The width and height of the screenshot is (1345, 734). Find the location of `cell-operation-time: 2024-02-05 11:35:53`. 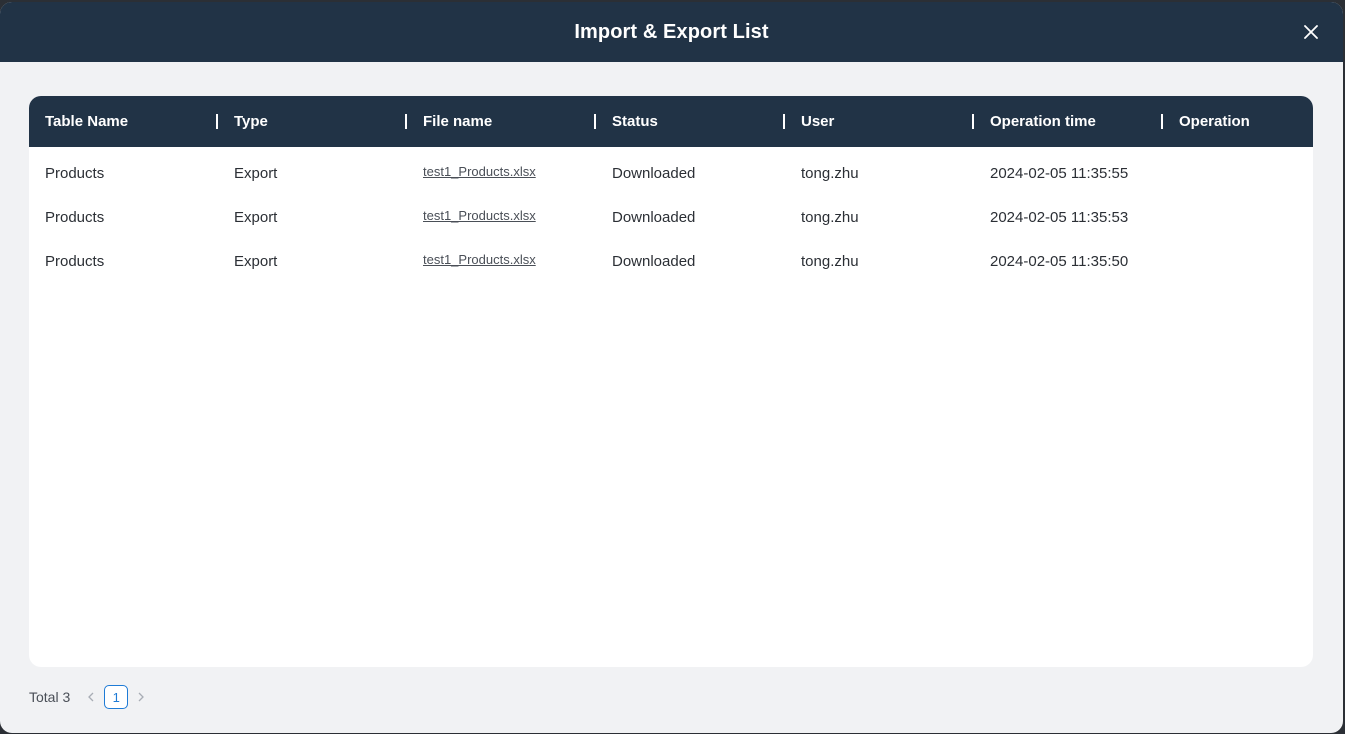

cell-operation-time: 2024-02-05 11:35:53 is located at coordinates (1059, 217).